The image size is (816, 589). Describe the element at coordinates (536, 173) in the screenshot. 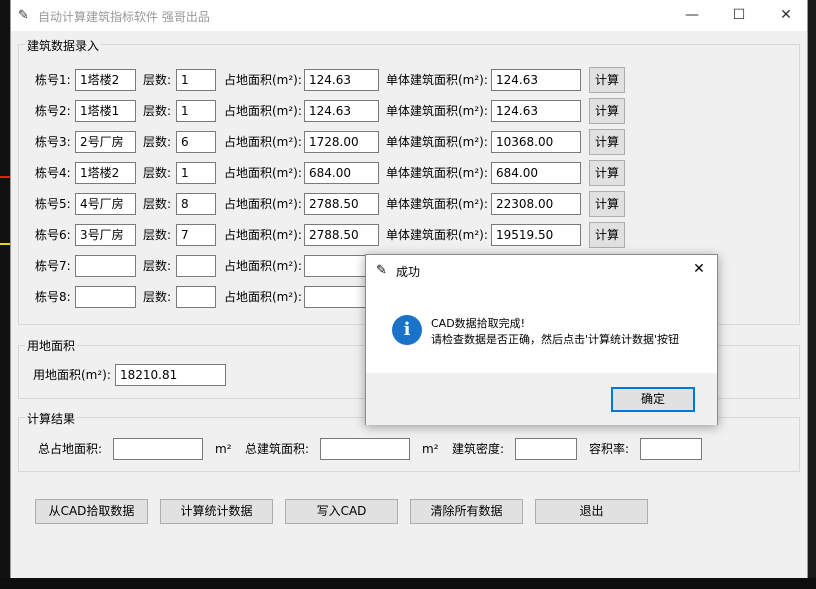

I see `building-area-input: 684.00` at that location.